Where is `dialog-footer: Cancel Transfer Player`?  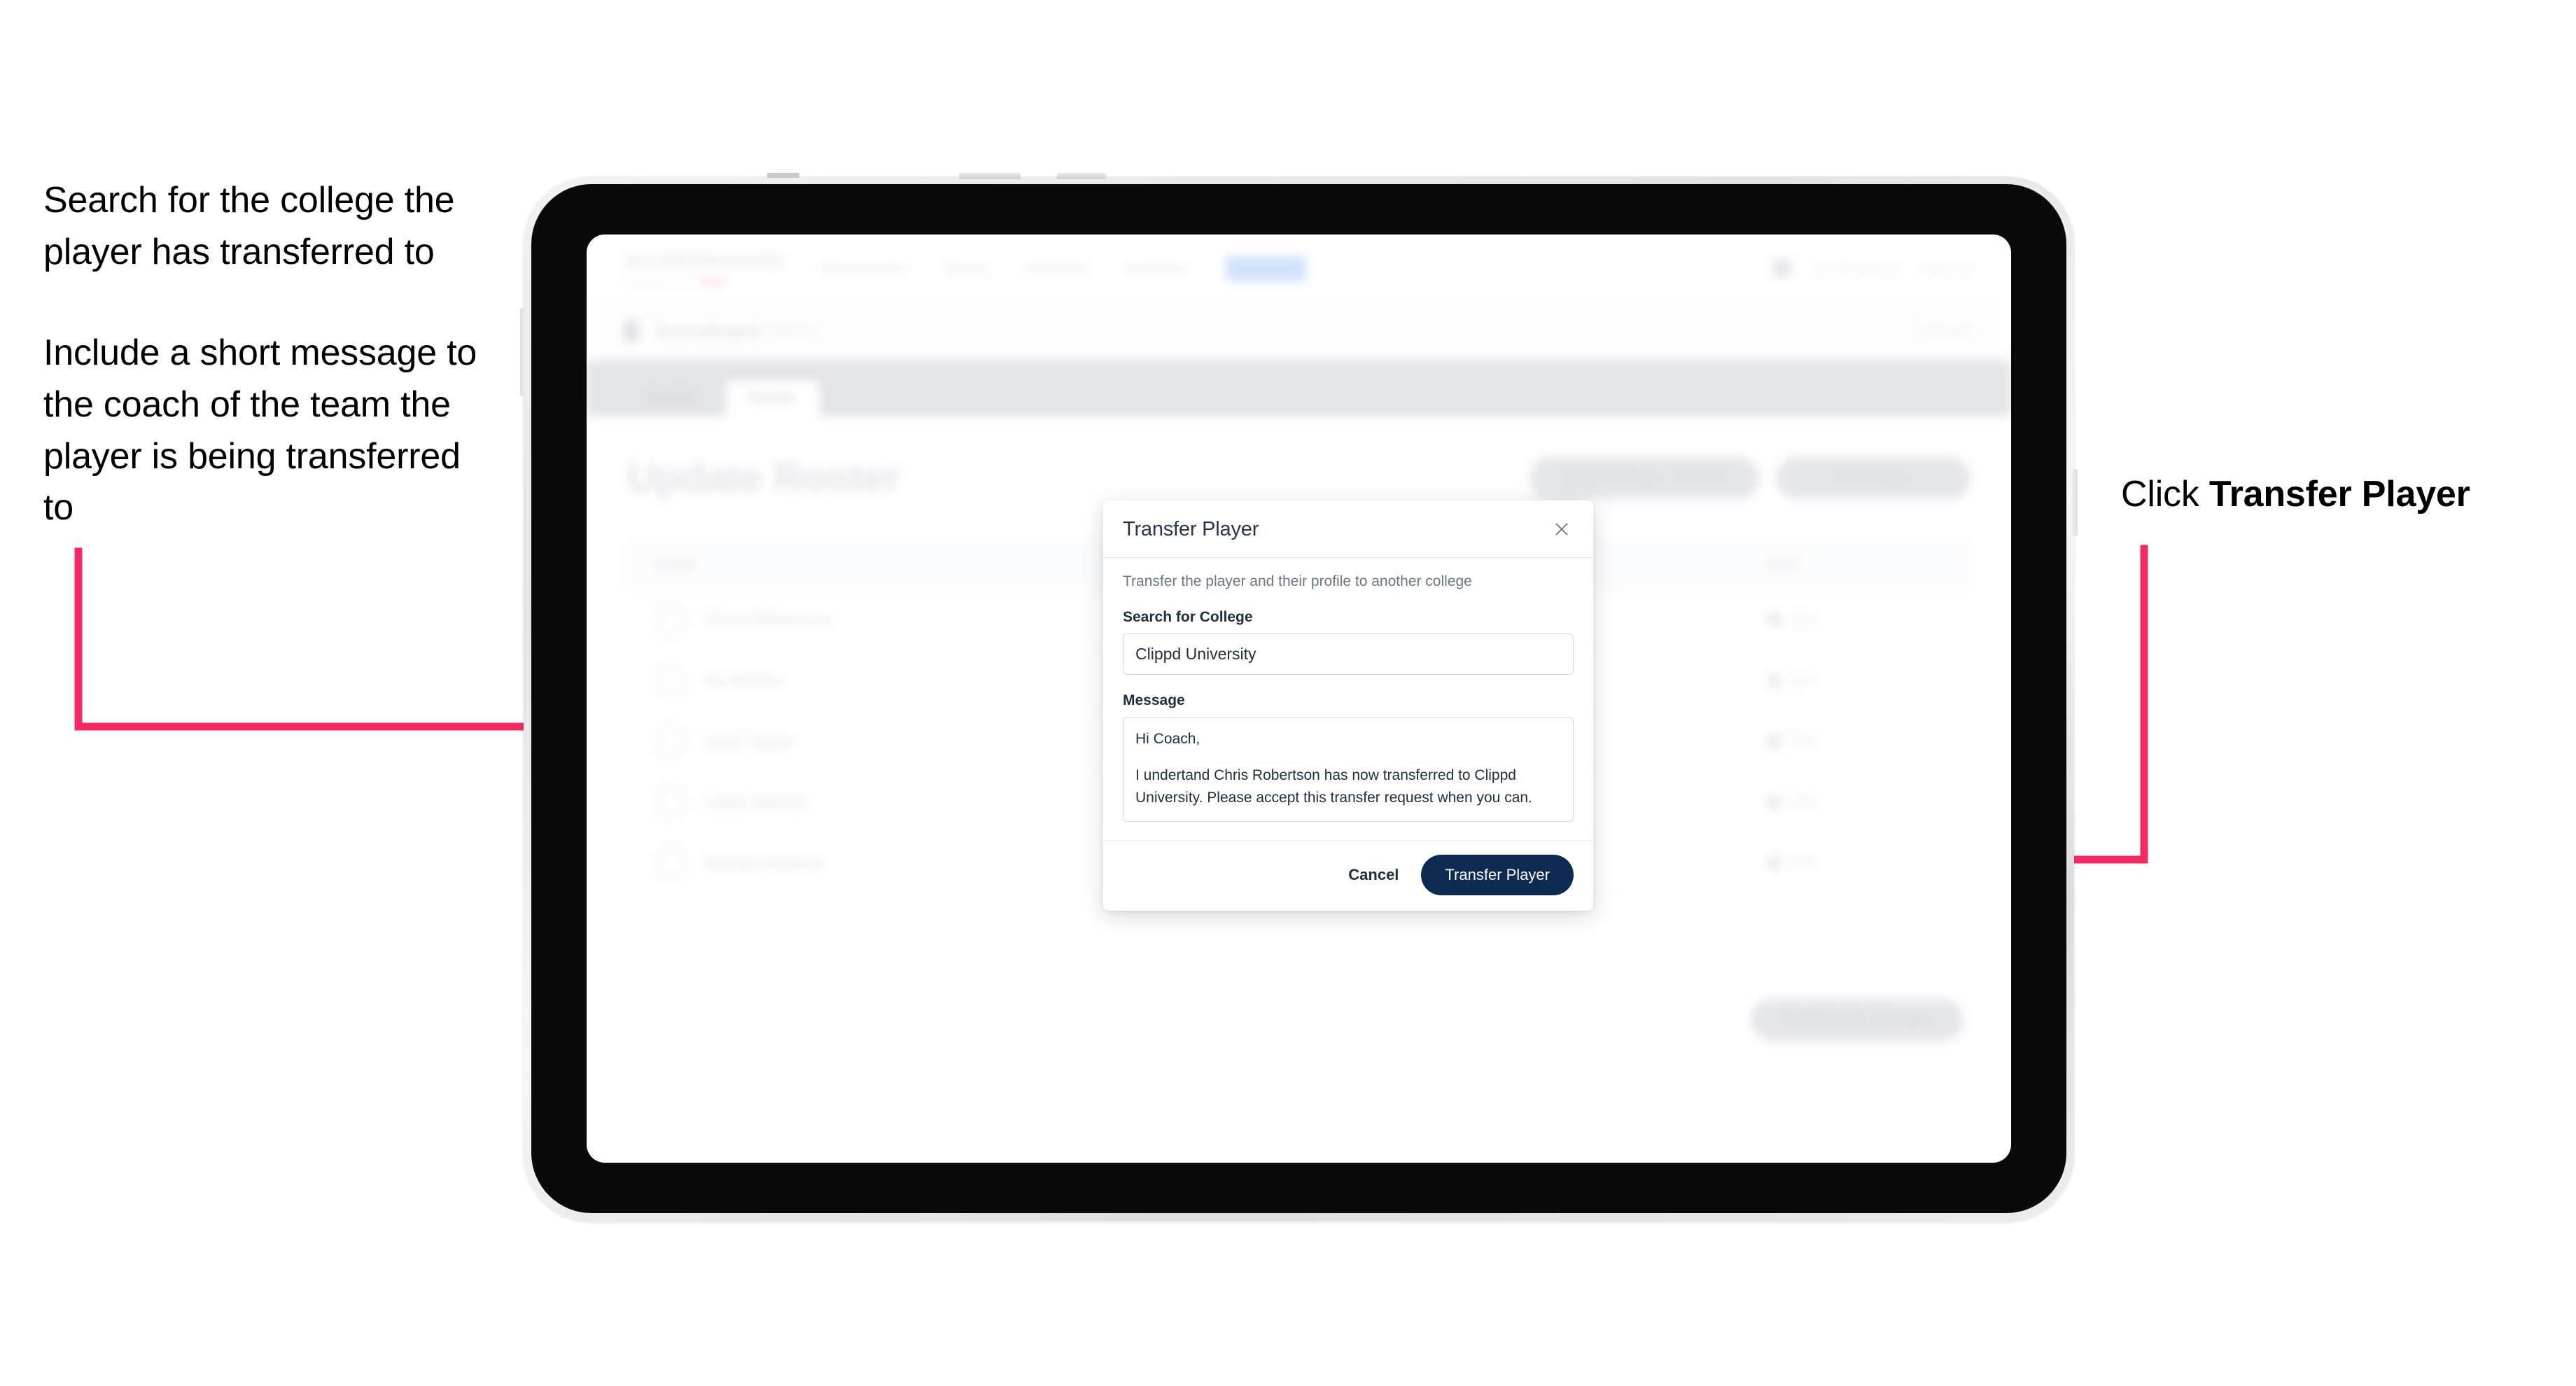 dialog-footer: Cancel Transfer Player is located at coordinates (1348, 875).